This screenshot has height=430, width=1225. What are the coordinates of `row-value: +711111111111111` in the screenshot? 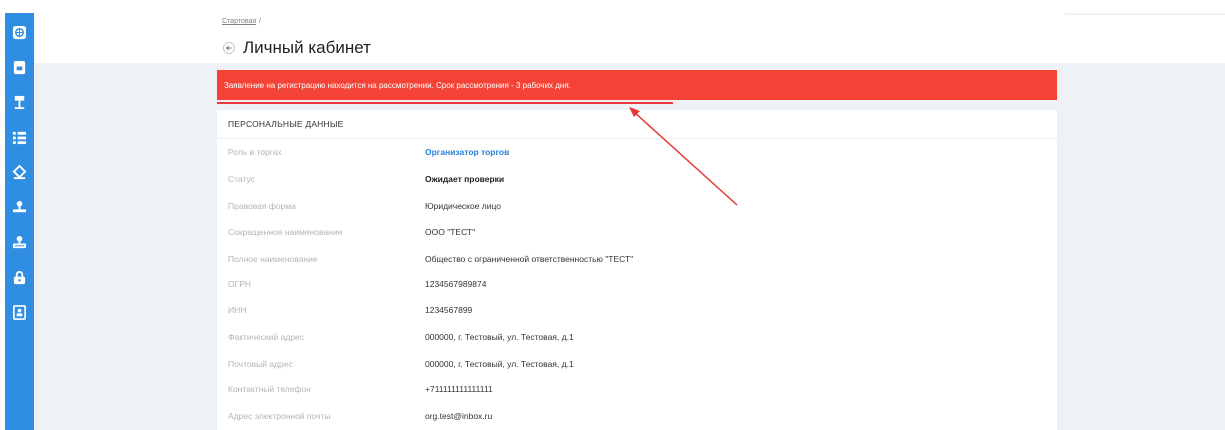 It's located at (459, 389).